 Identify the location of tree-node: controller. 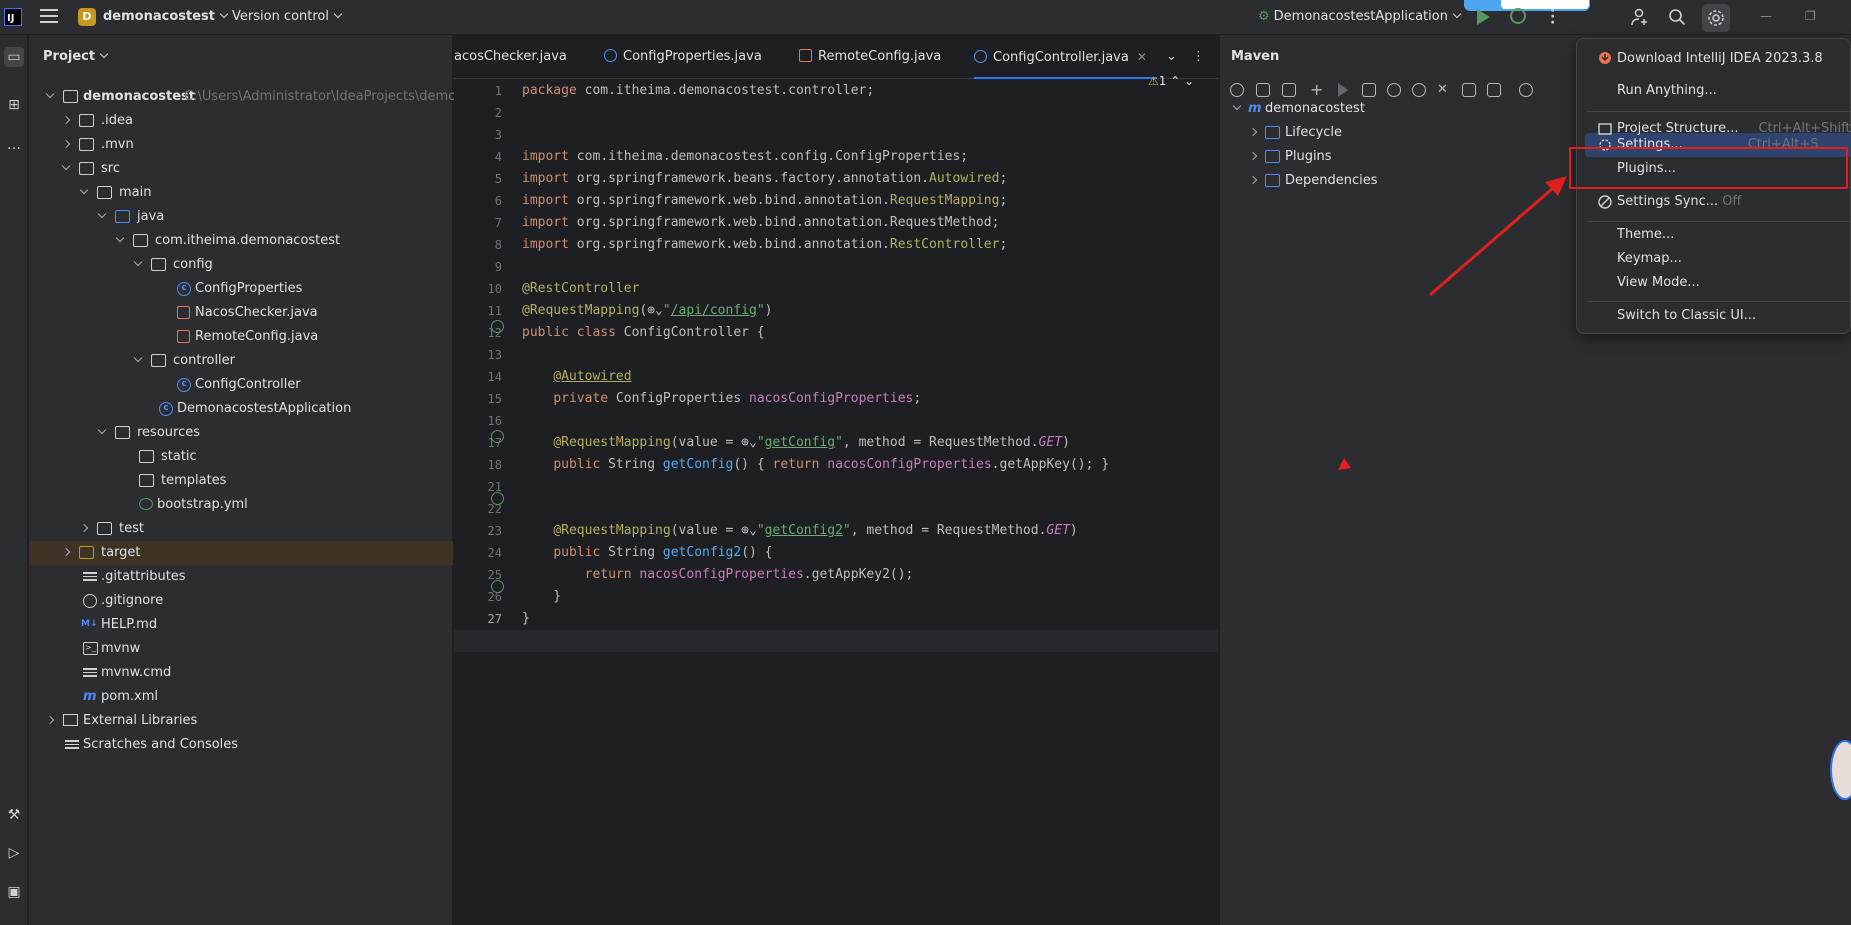
(241, 361).